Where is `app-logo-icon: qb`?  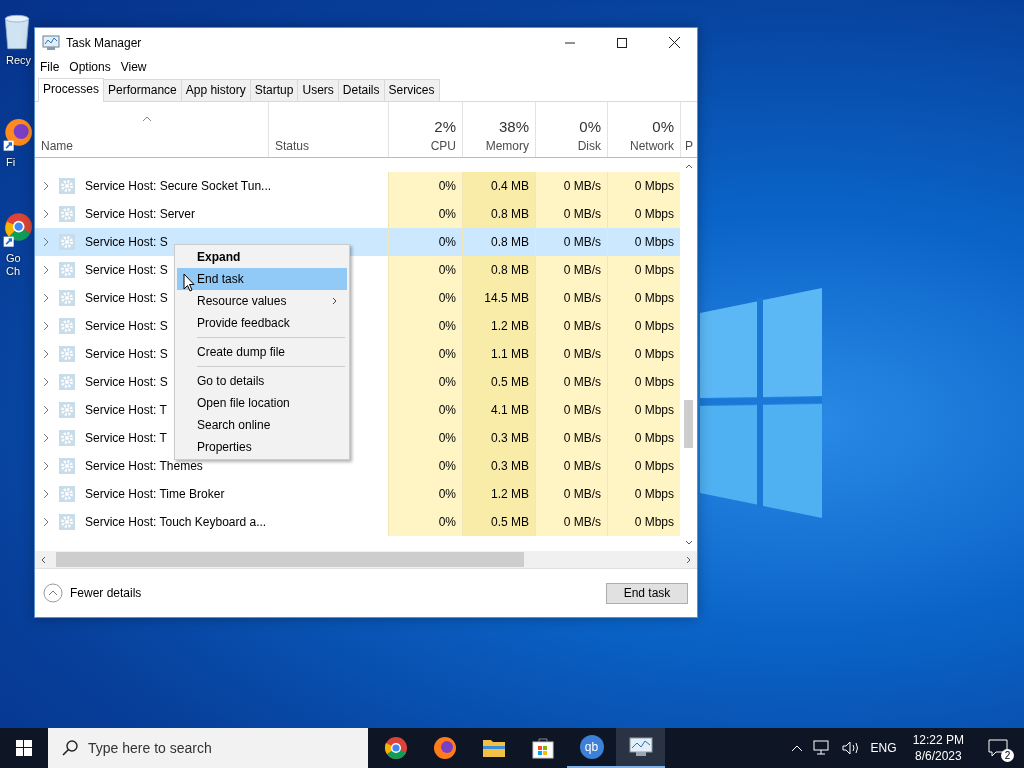
app-logo-icon: qb is located at coordinates (591, 747).